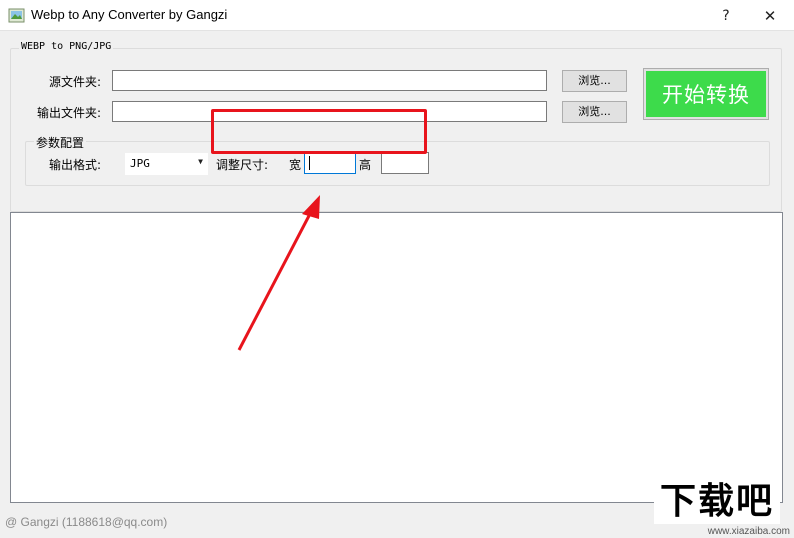  I want to click on params-group: 参数配置 输出格式: JPG ▼ 调整尺寸: 宽 高, so click(397, 160).